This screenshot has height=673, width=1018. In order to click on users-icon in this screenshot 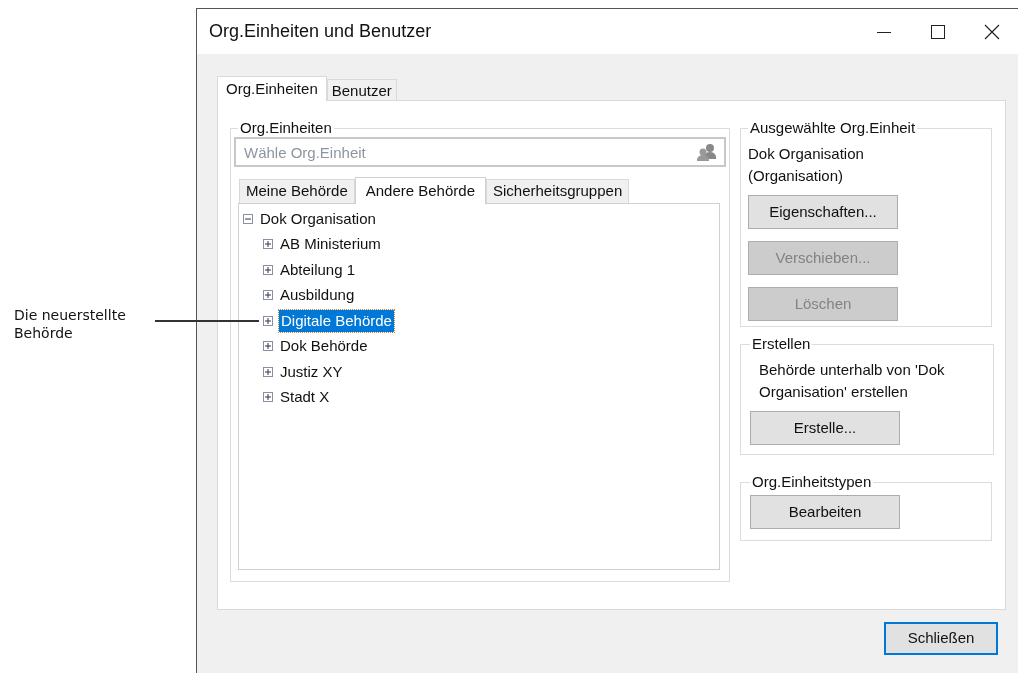, I will do `click(707, 152)`.